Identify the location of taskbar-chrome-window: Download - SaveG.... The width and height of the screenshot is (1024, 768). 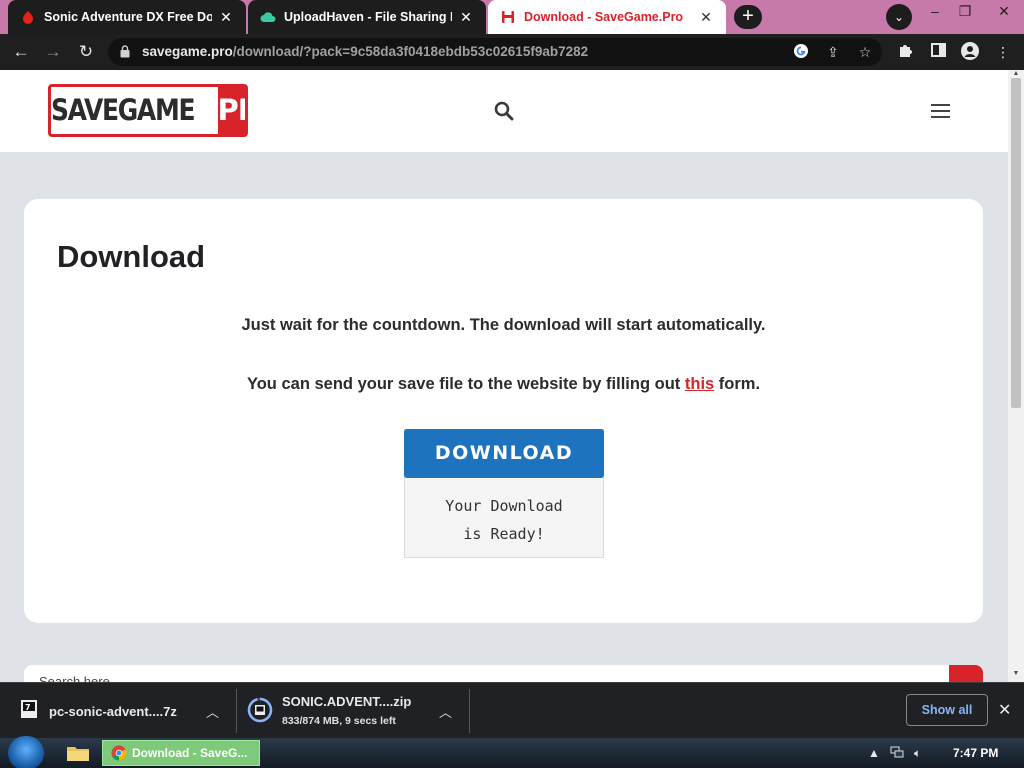
(181, 753).